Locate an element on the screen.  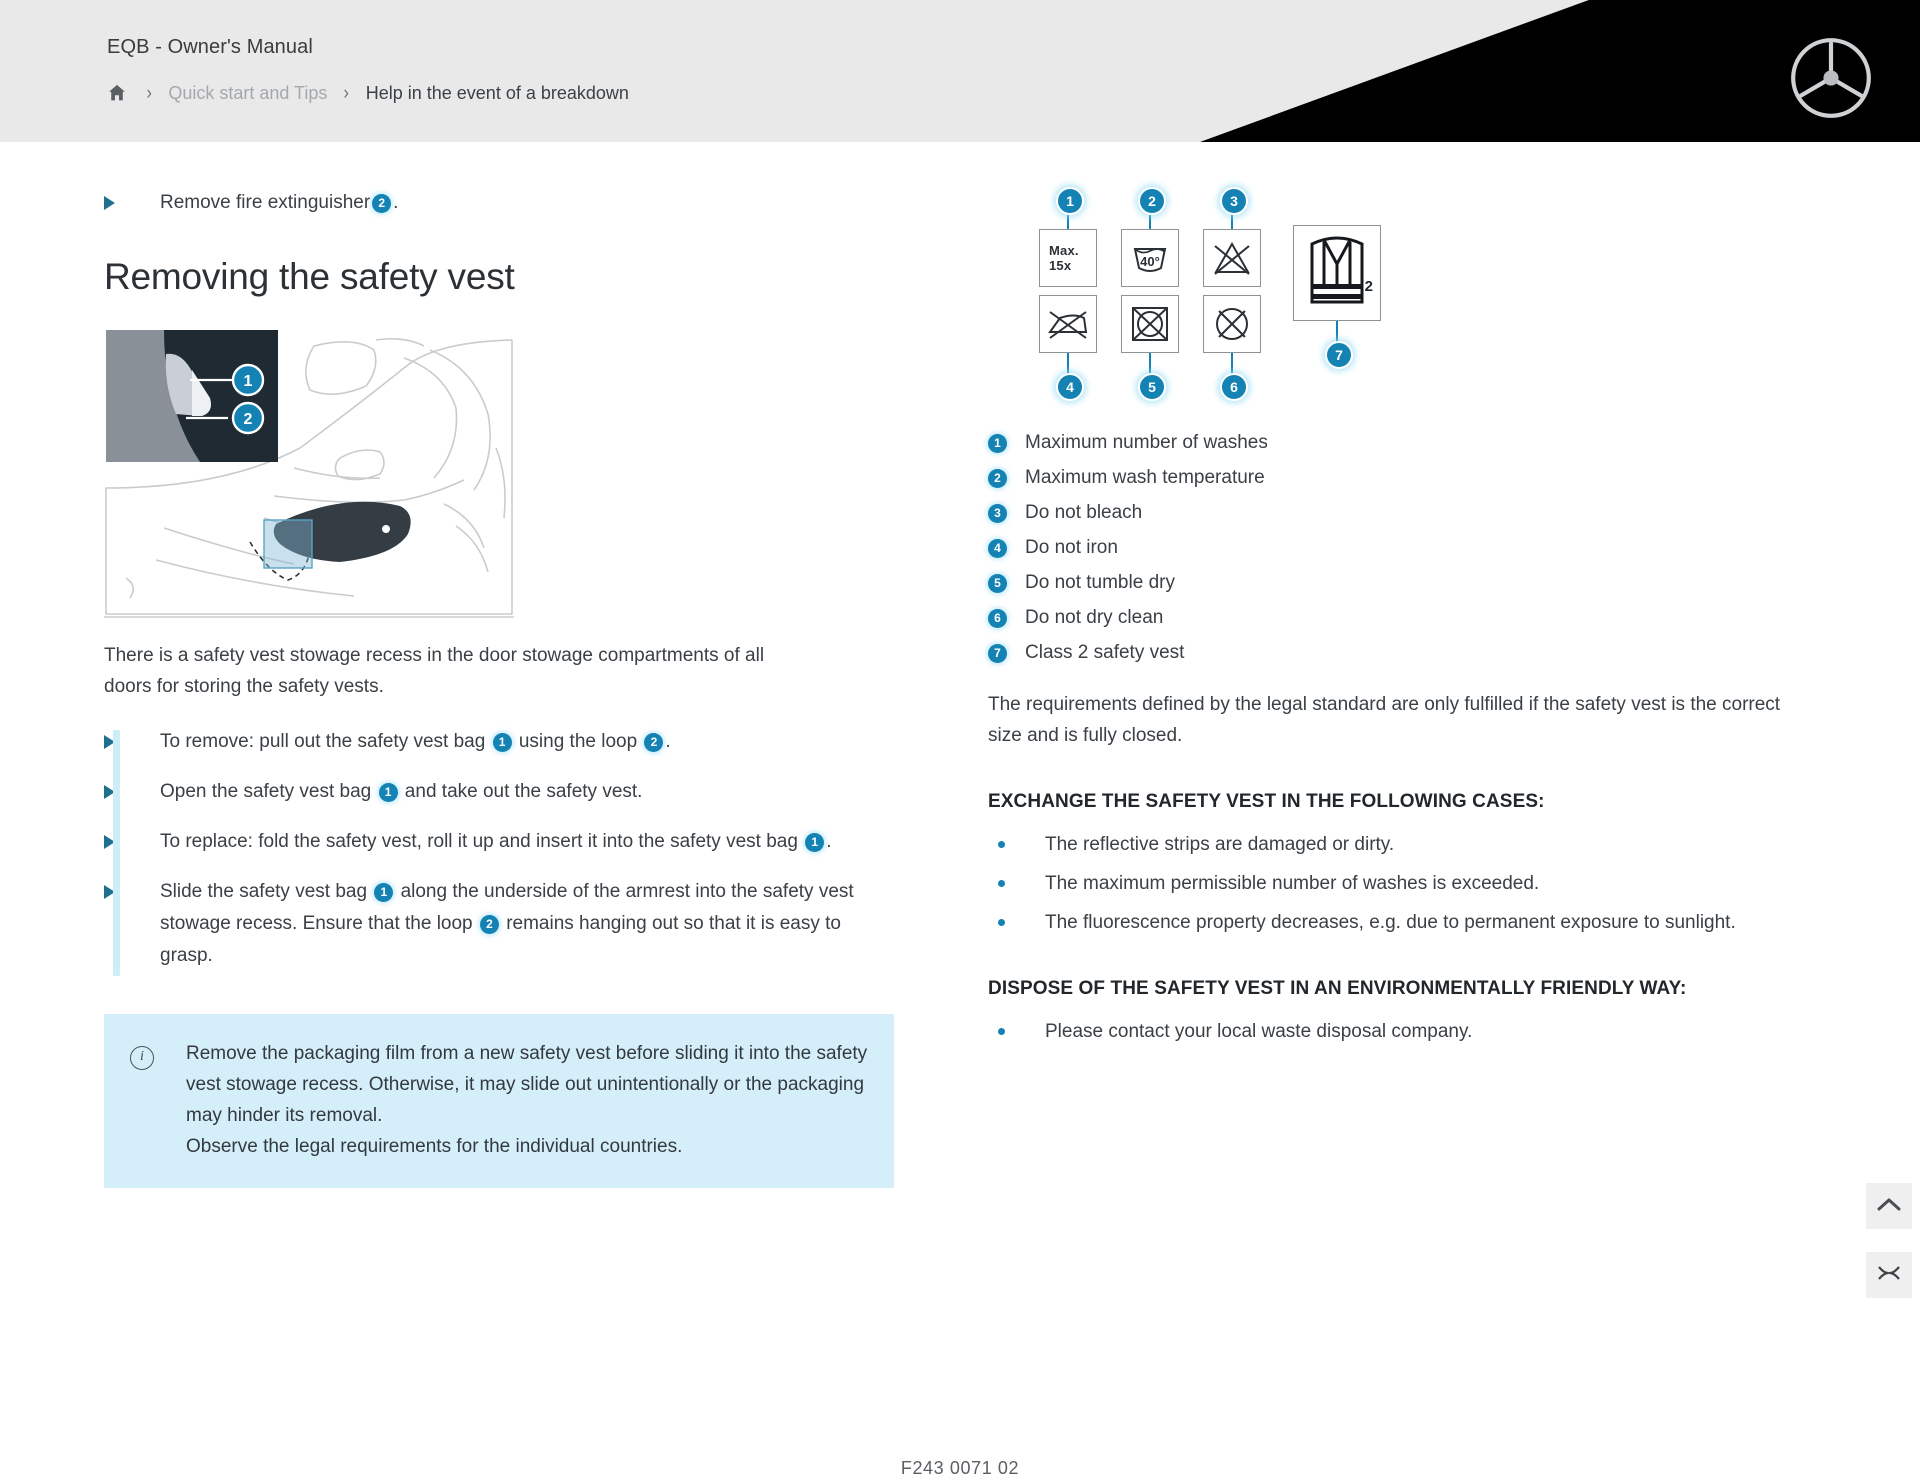
home-icon is located at coordinates (117, 93).